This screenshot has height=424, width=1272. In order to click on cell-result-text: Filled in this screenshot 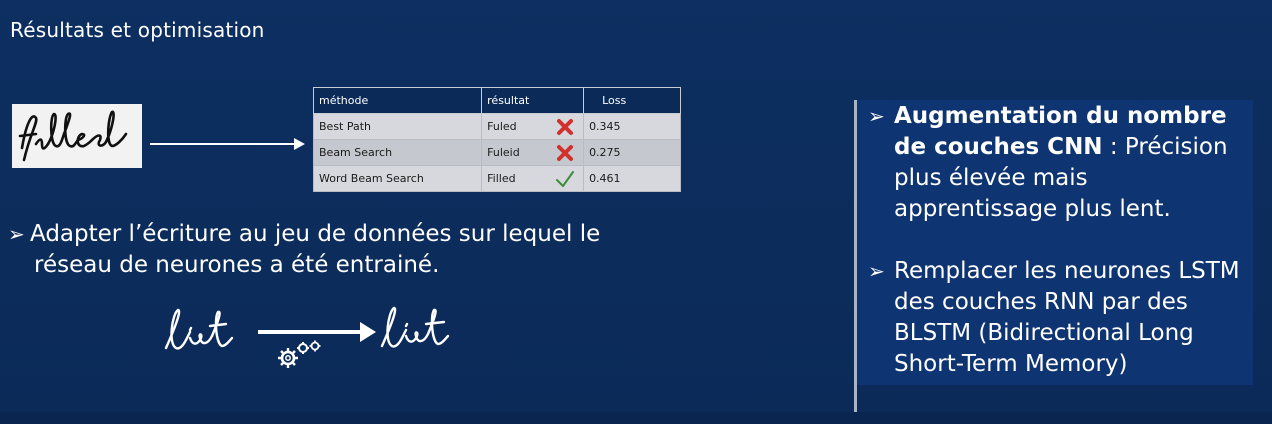, I will do `click(501, 178)`.